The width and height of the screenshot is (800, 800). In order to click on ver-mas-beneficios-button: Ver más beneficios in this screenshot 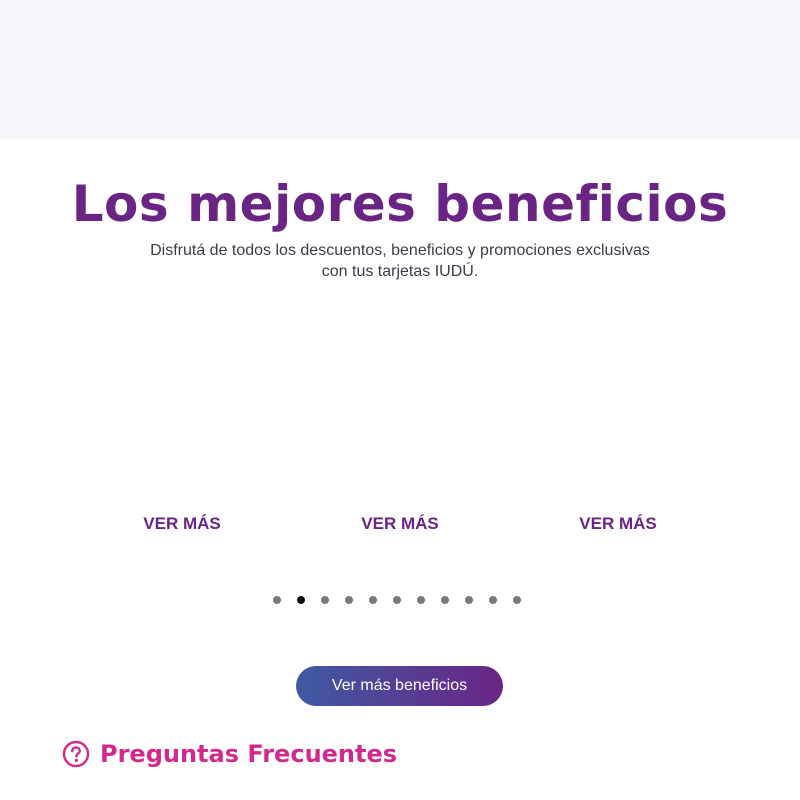, I will do `click(399, 686)`.